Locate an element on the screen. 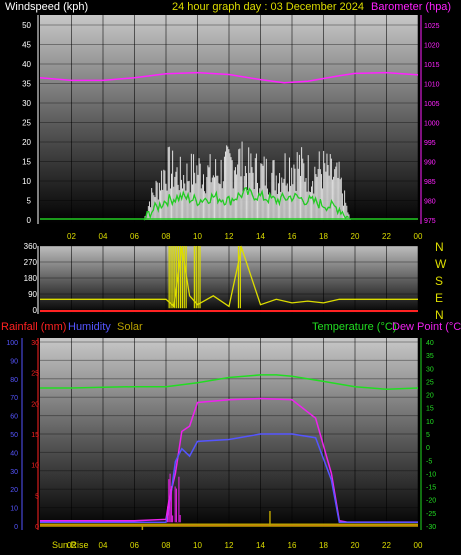  wind-axis-label: Windspeed (kph) is located at coordinates (46, 7).